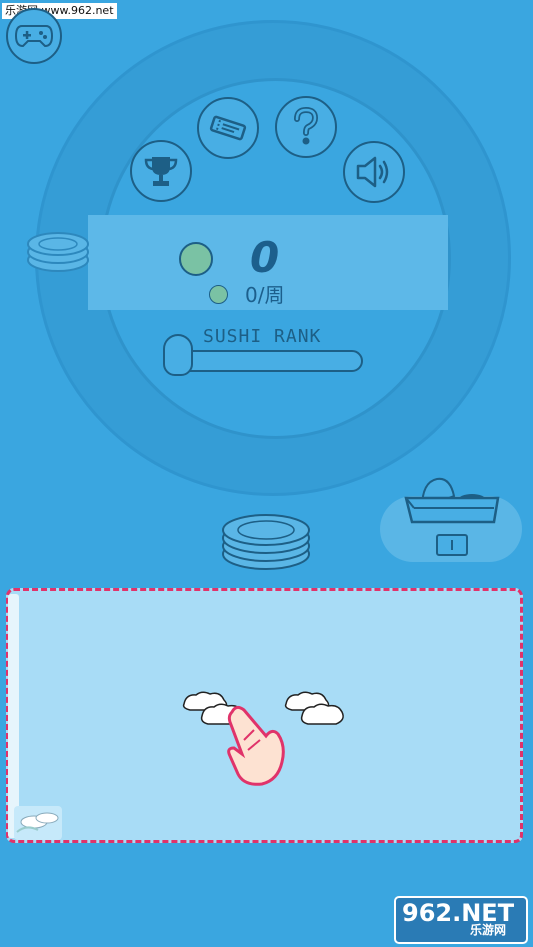  I want to click on gamepad-button, so click(34, 36).